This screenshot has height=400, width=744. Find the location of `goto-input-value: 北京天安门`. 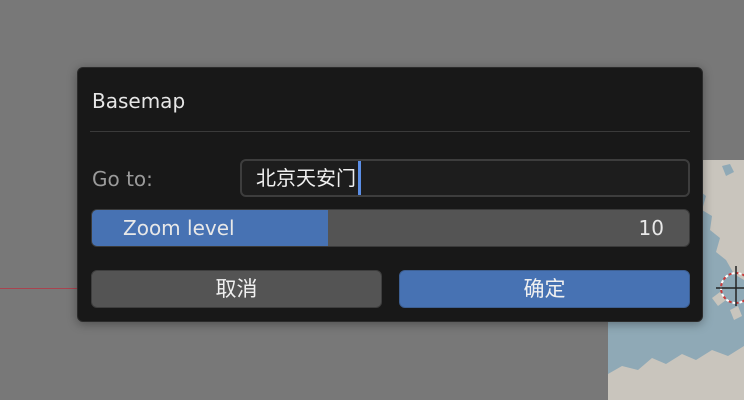

goto-input-value: 北京天安门 is located at coordinates (306, 178).